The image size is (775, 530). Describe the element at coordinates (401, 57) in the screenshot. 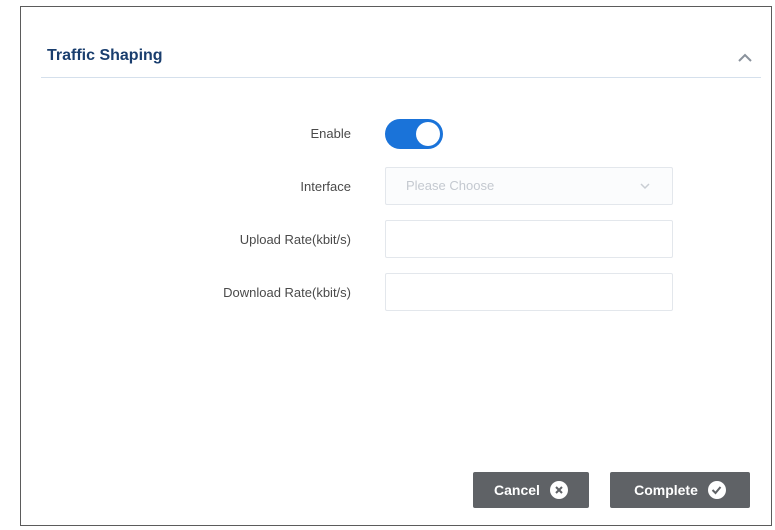

I see `section-header: Traffic Shaping` at that location.